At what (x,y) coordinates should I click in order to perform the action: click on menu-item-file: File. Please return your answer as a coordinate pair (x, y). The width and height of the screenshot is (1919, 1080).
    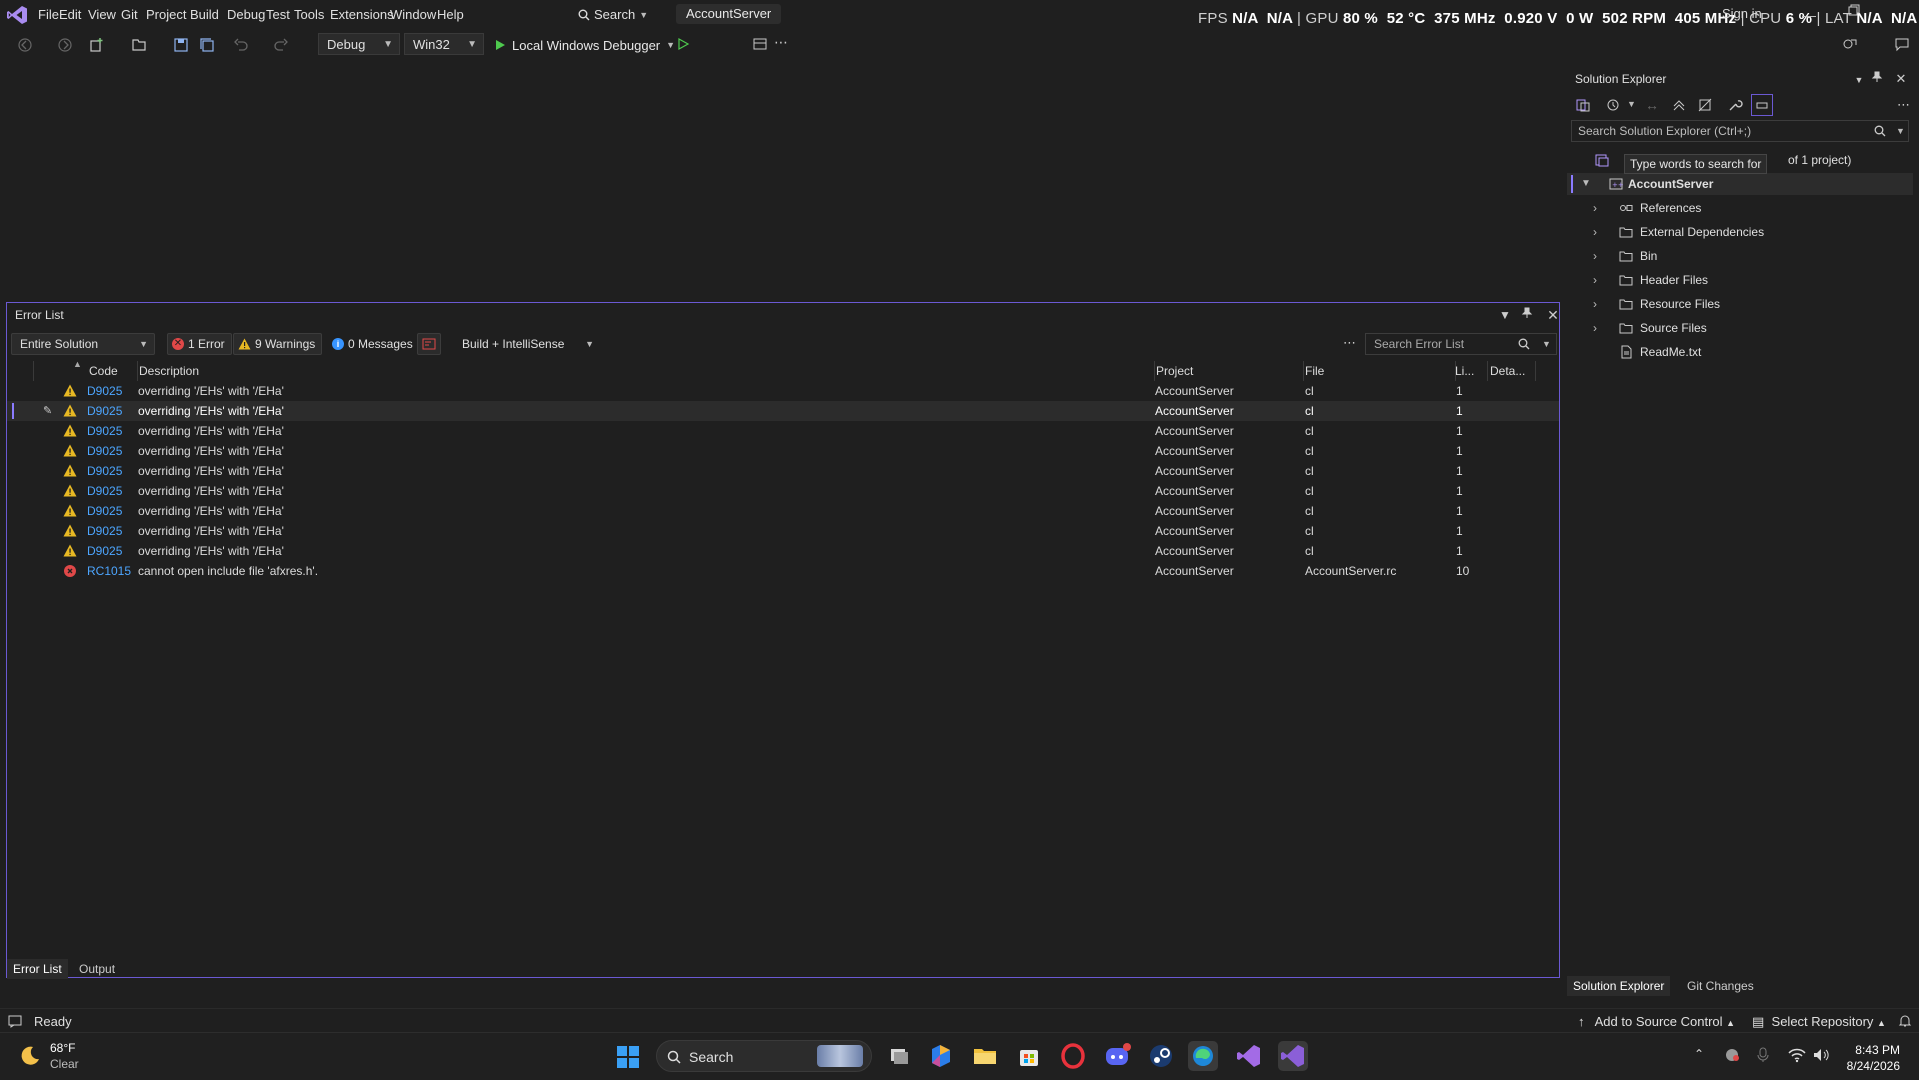
    Looking at the image, I should click on (48, 14).